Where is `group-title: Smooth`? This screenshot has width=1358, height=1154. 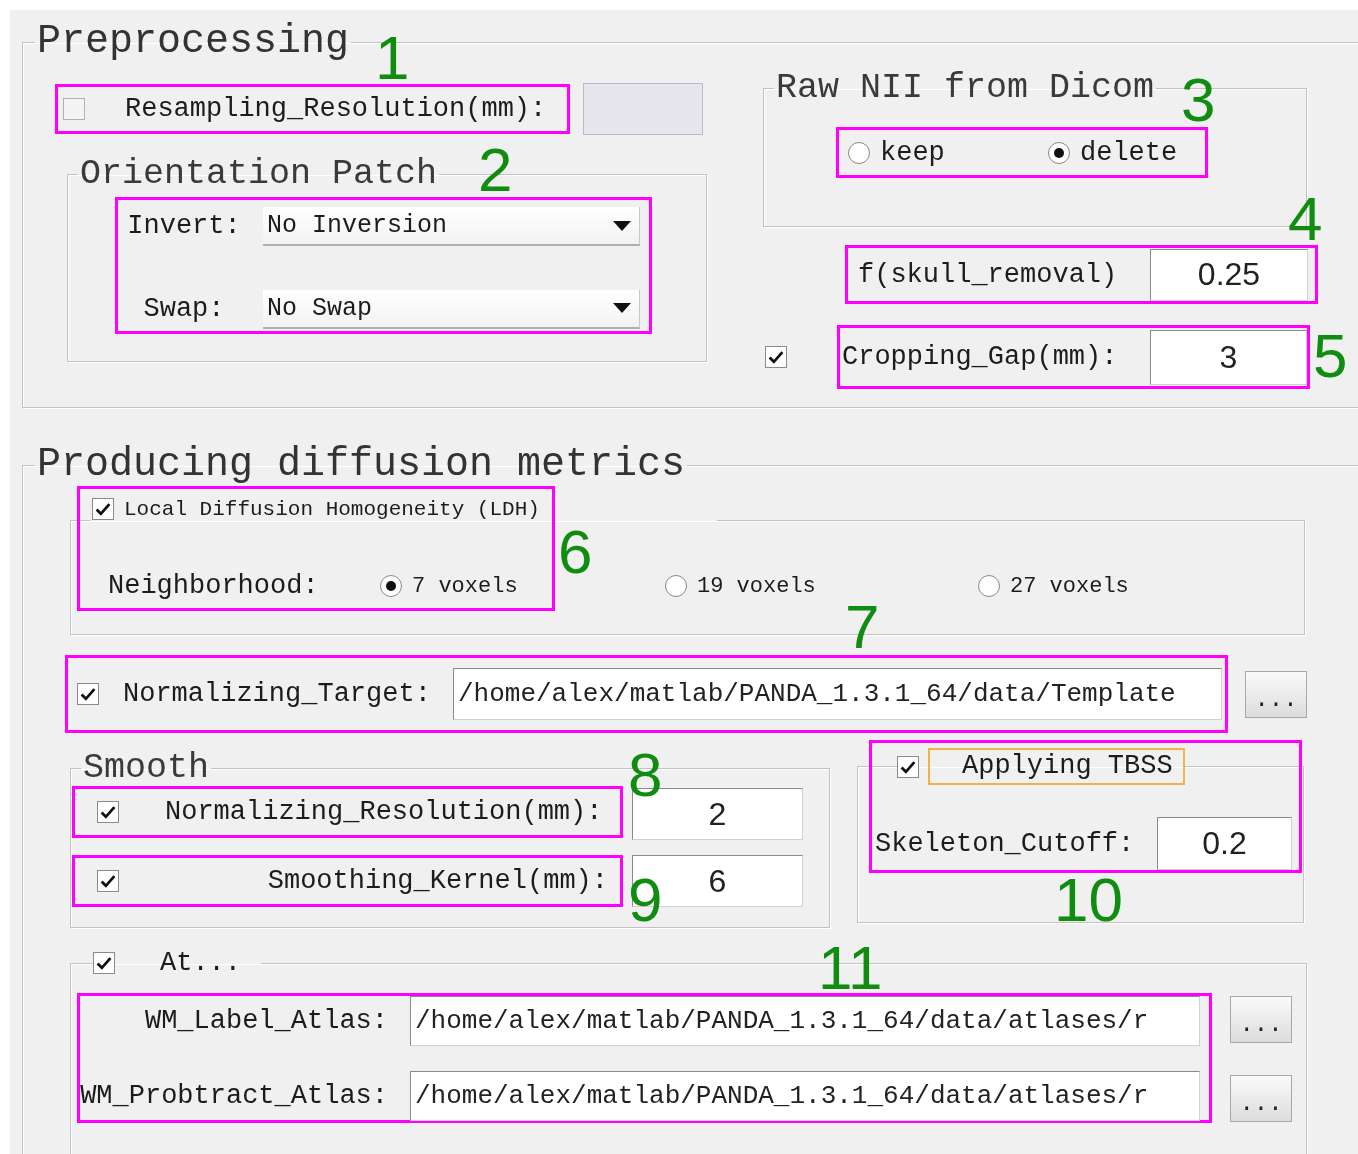
group-title: Smooth is located at coordinates (146, 768).